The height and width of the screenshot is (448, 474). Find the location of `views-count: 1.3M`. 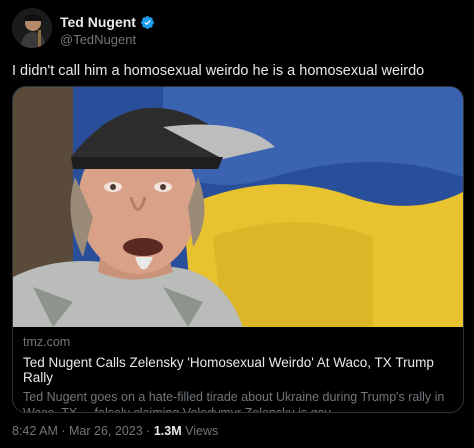

views-count: 1.3M is located at coordinates (168, 431).